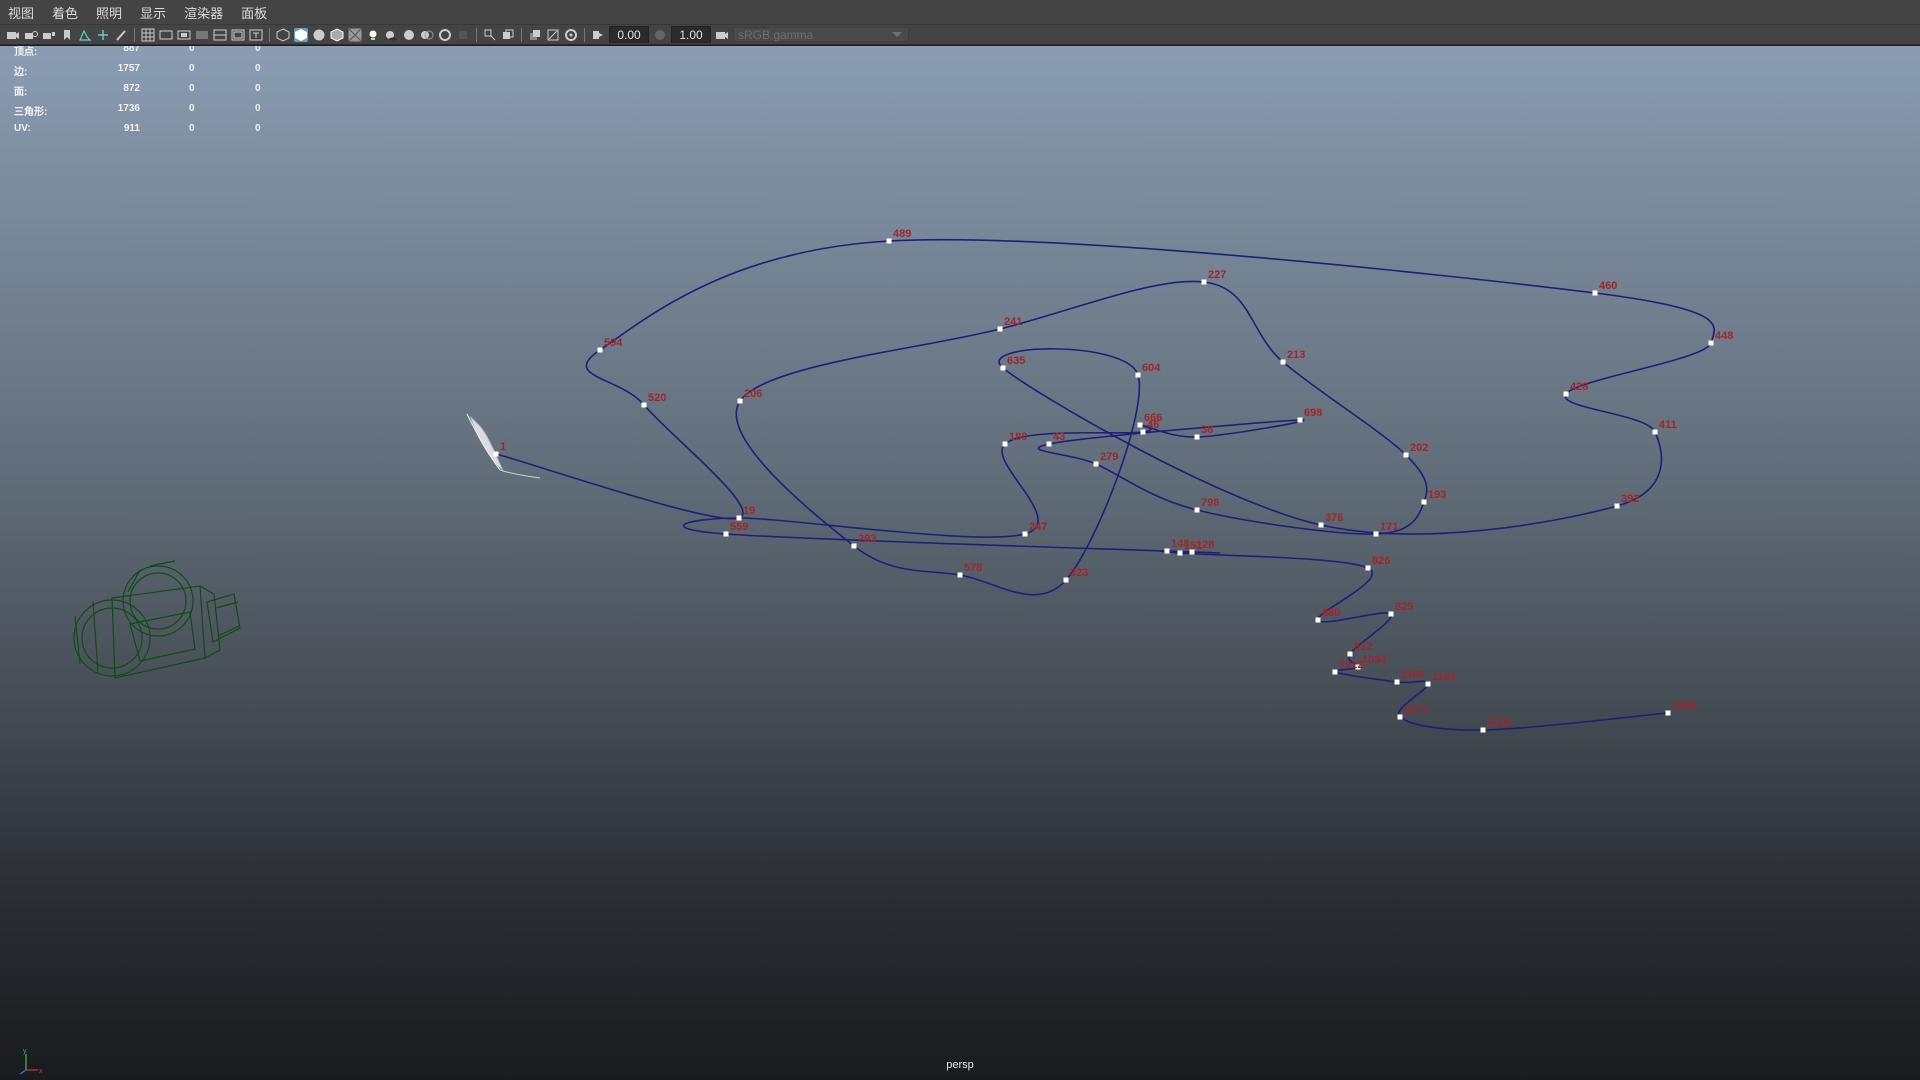  Describe the element at coordinates (355, 34) in the screenshot. I see `textured-icon` at that location.